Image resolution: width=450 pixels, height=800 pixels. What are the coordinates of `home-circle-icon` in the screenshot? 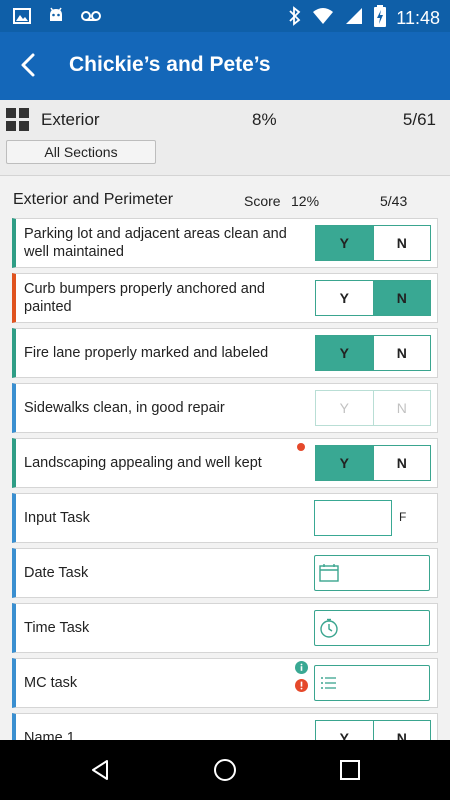 It's located at (225, 770).